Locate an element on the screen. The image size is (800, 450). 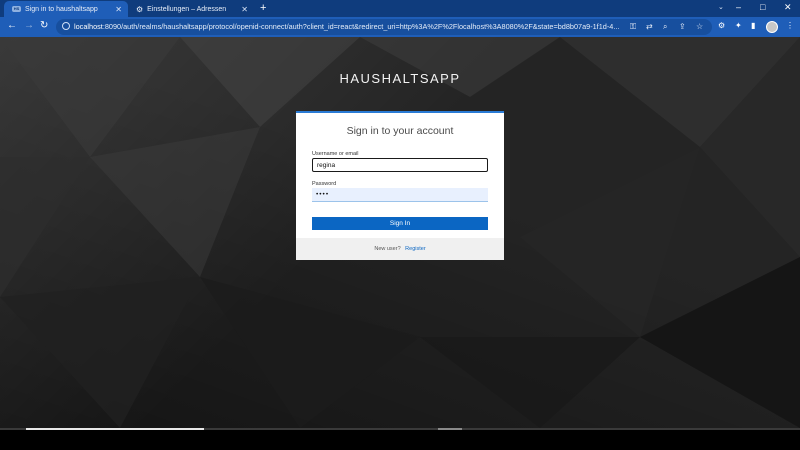
extension-icon: ⚙ is located at coordinates (721, 25).